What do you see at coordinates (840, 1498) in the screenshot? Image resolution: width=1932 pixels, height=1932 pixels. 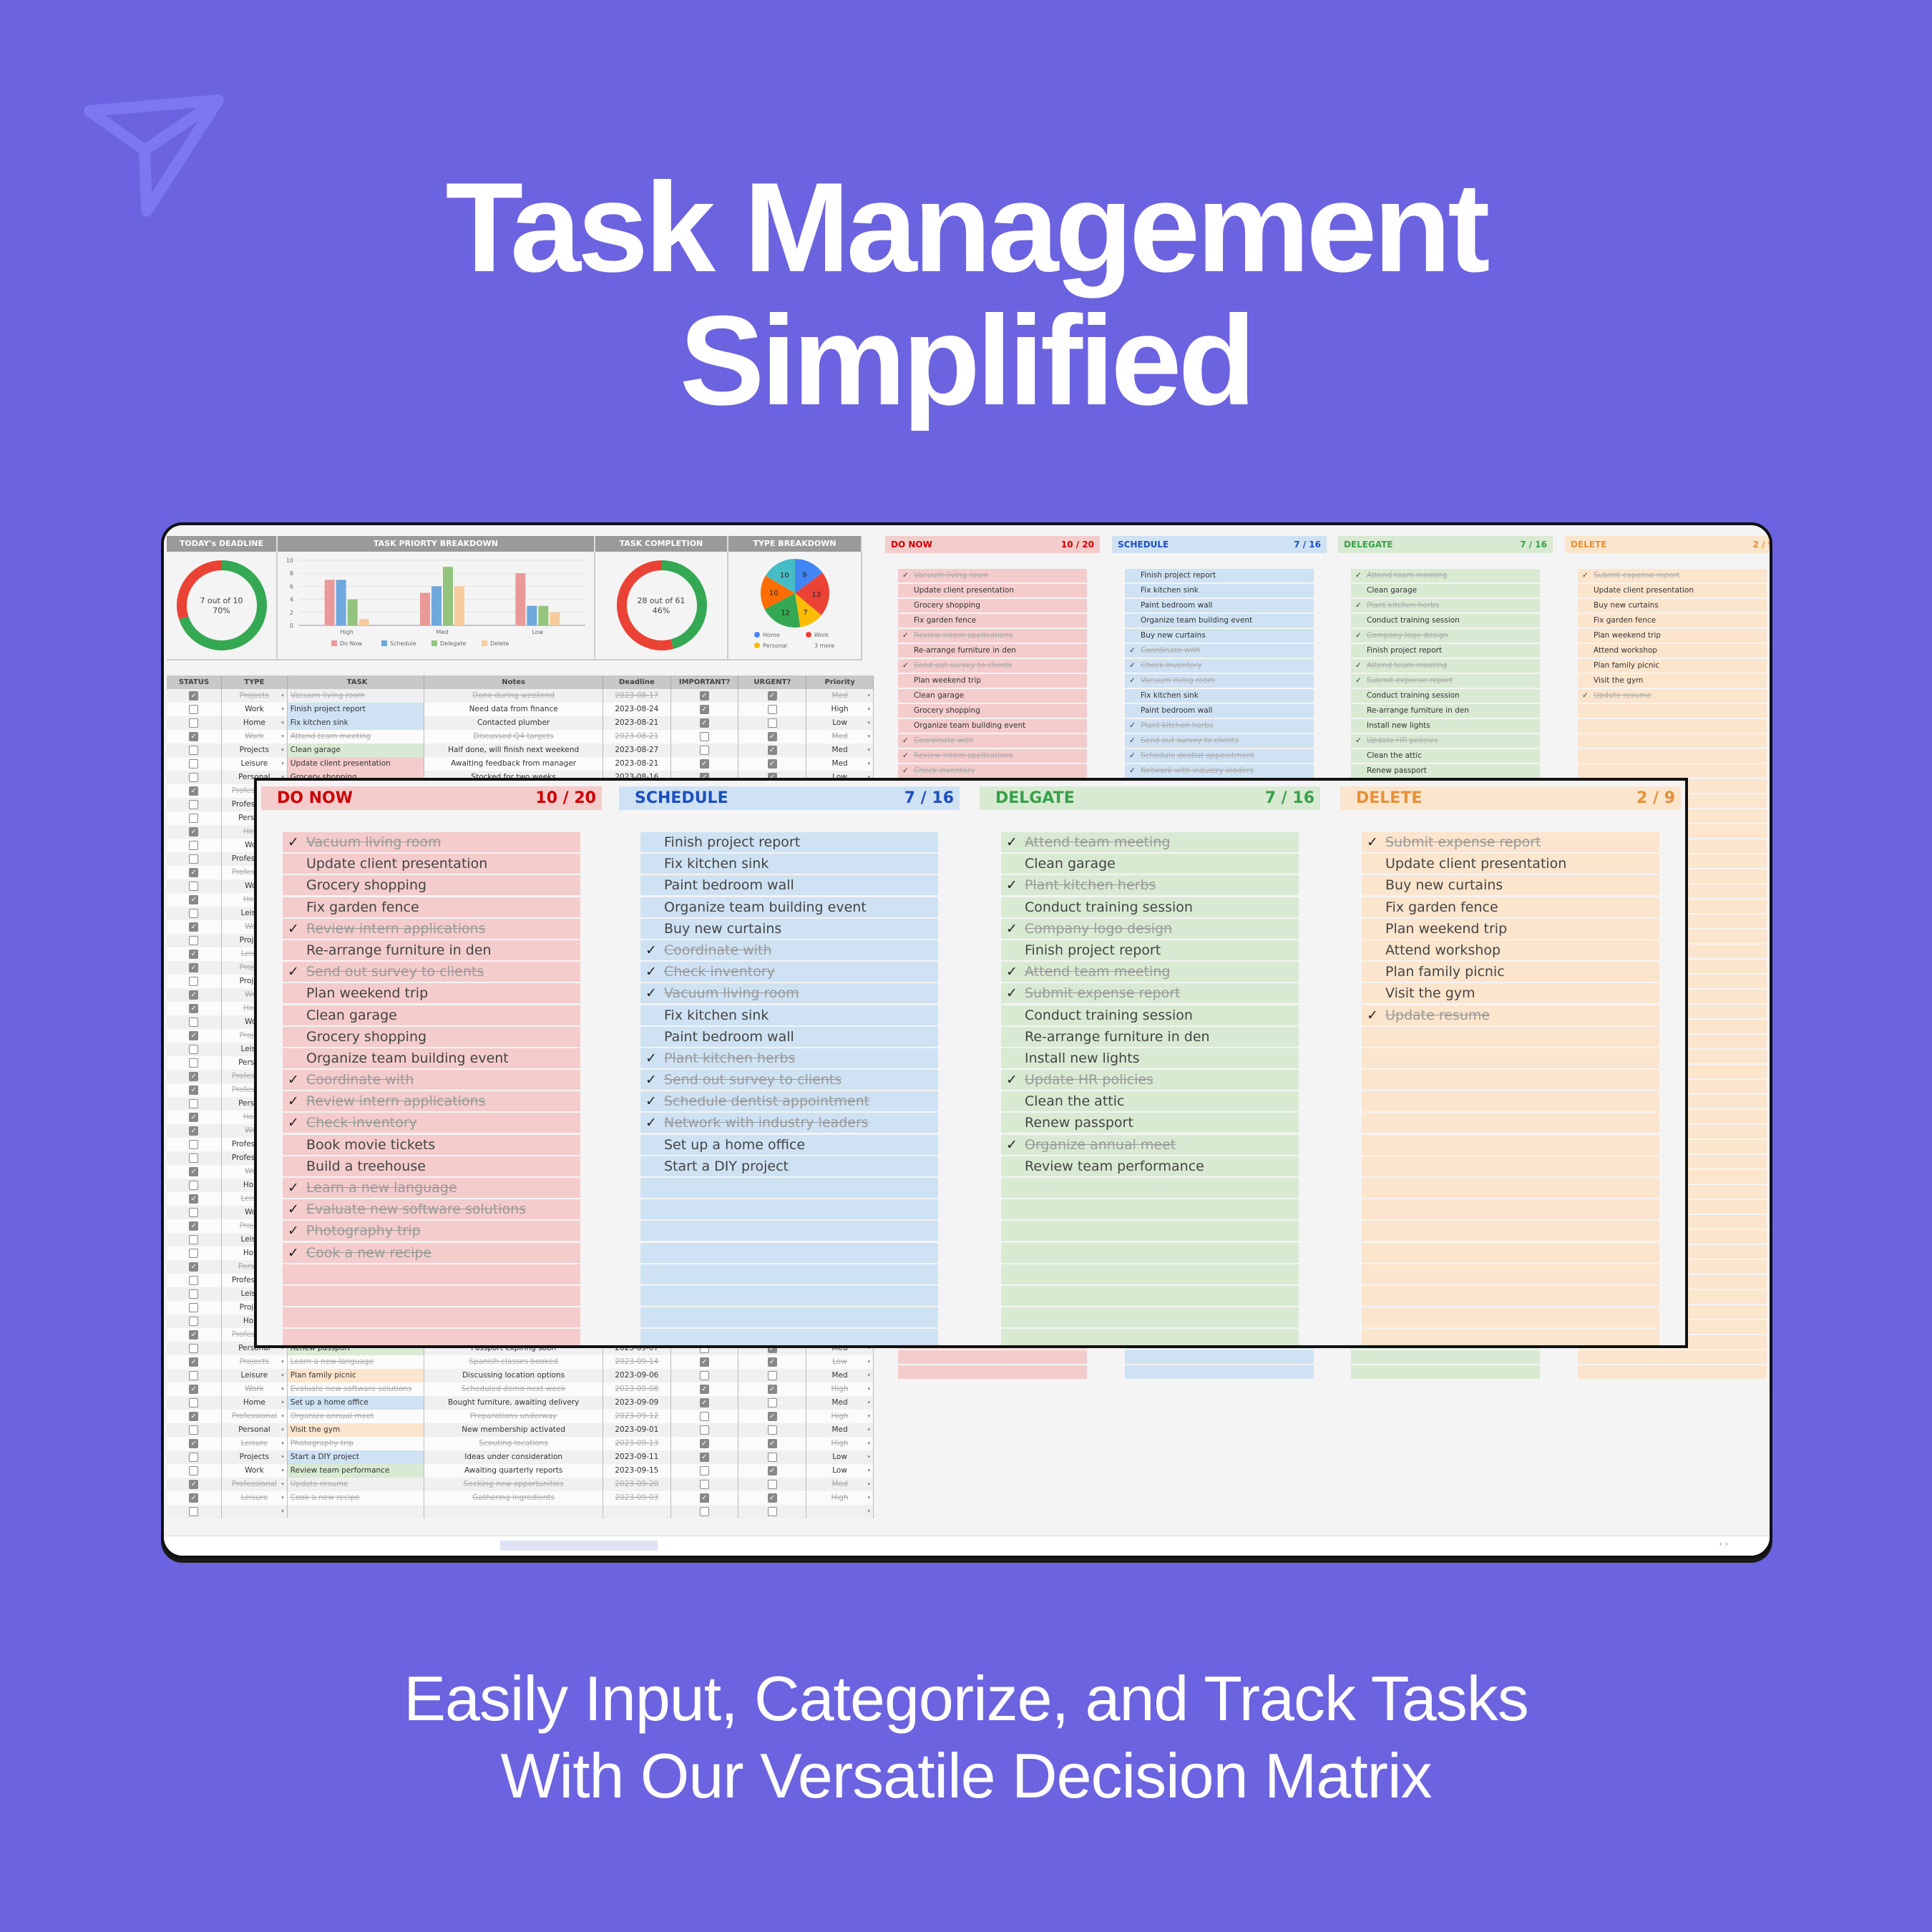 I see `priority-cell: High ▾` at bounding box center [840, 1498].